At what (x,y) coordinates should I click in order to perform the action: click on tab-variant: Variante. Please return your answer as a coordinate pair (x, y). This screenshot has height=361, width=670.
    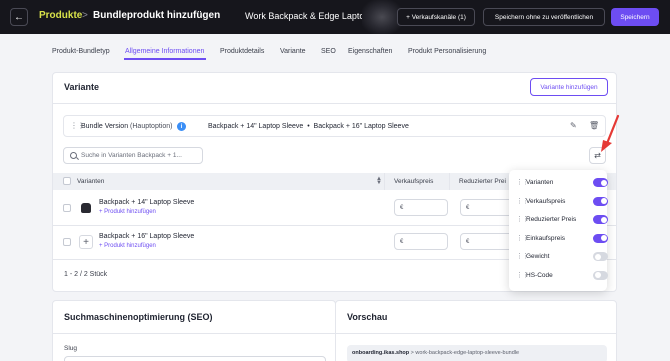
    Looking at the image, I should click on (293, 51).